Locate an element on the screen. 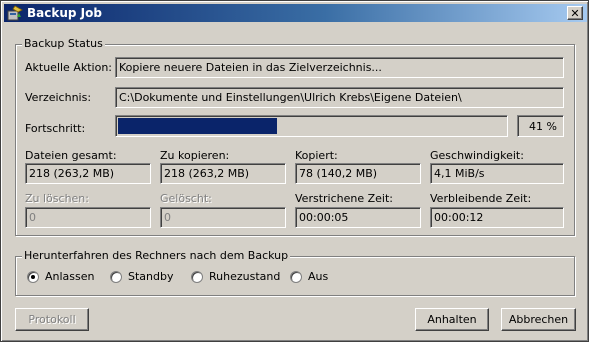 Image resolution: width=589 pixels, height=342 pixels. radio-keep-on-label: Anlassen is located at coordinates (70, 276).